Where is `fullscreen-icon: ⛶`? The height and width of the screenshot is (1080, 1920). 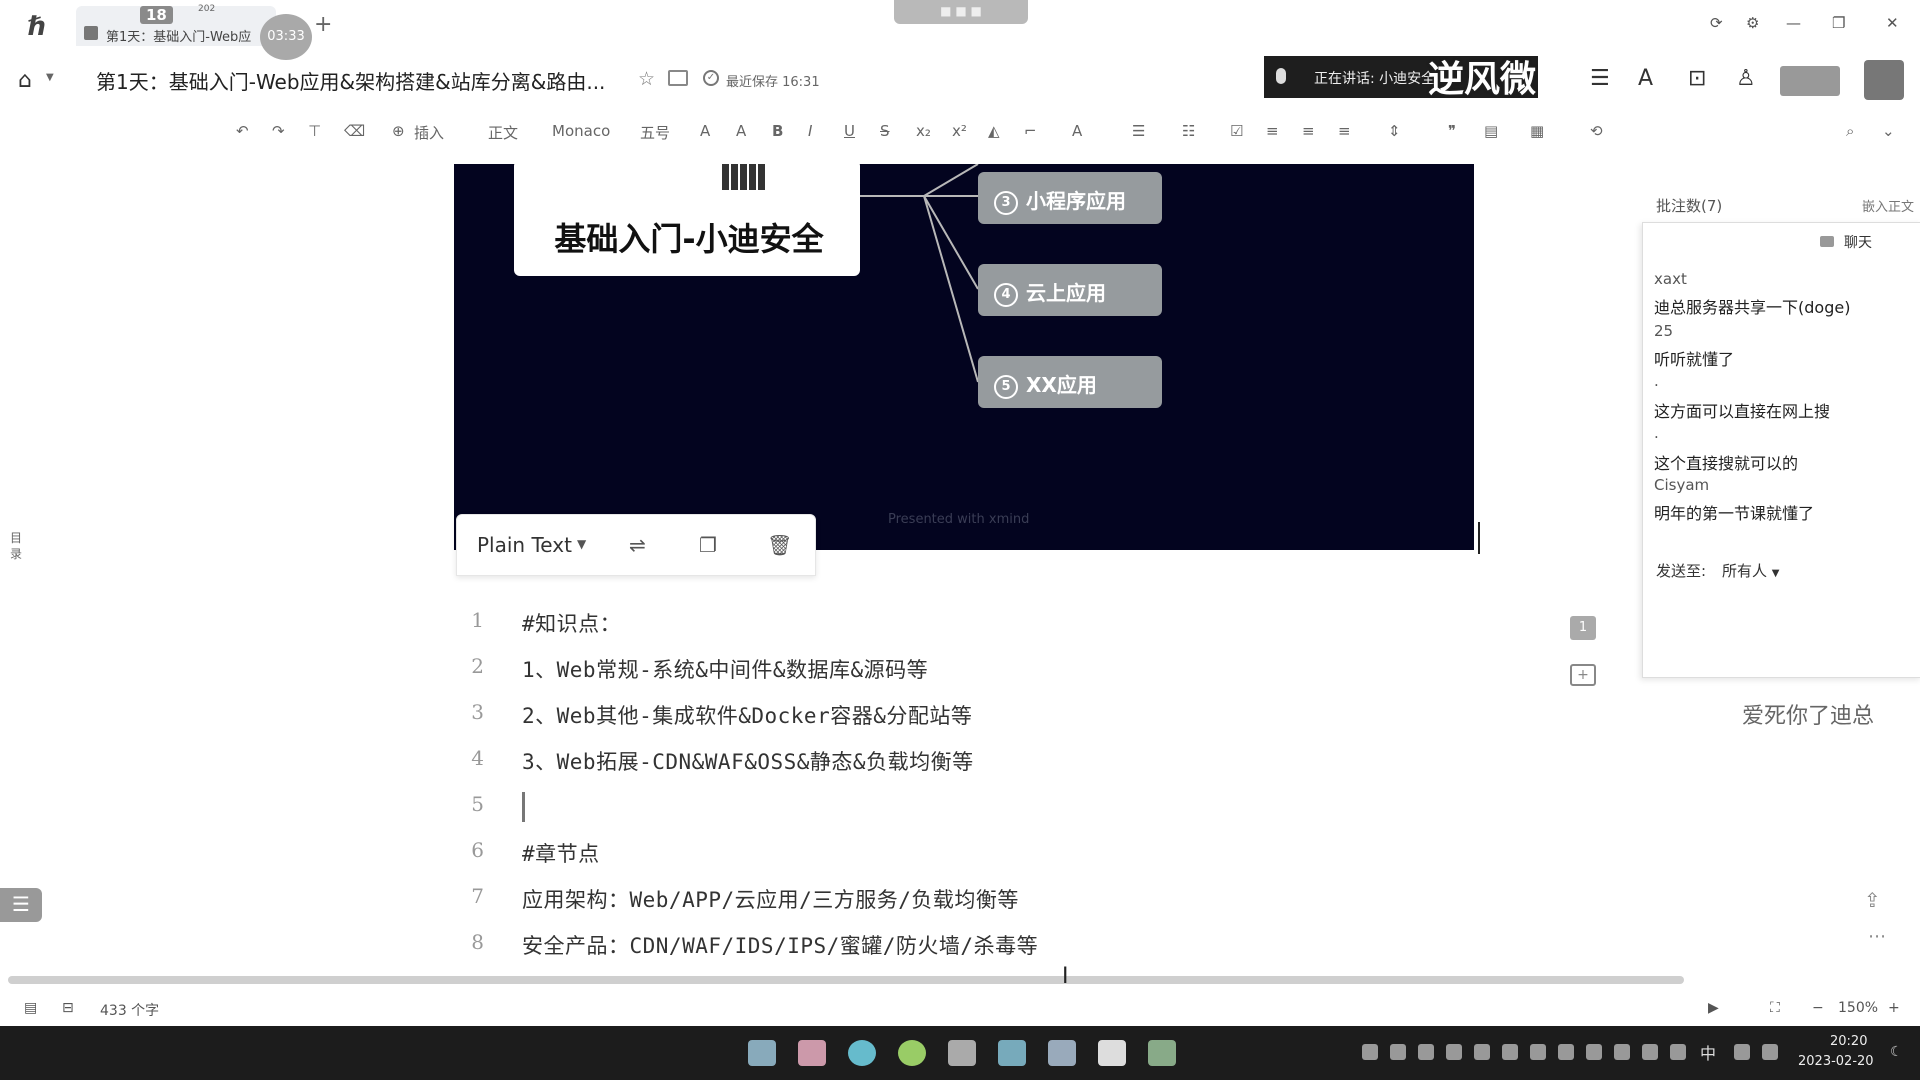
fullscreen-icon: ⛶ is located at coordinates (1775, 1008).